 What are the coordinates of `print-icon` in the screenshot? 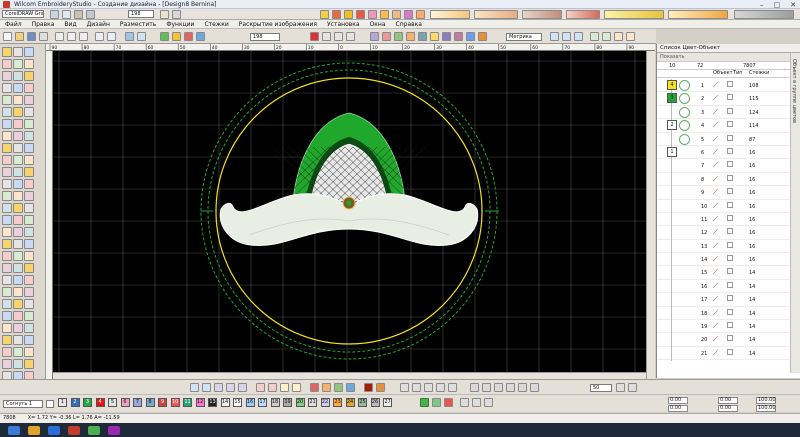 It's located at (43, 36).